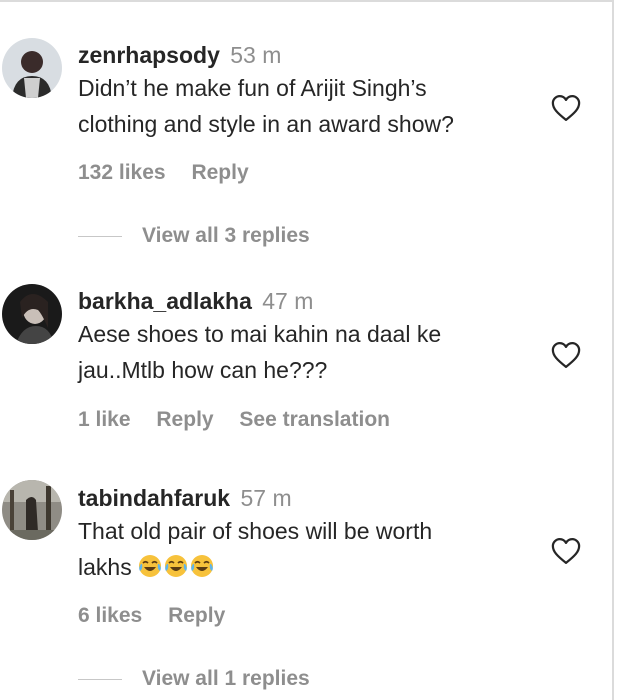  I want to click on comment-text-line: clothing and style in an award show?, so click(266, 124).